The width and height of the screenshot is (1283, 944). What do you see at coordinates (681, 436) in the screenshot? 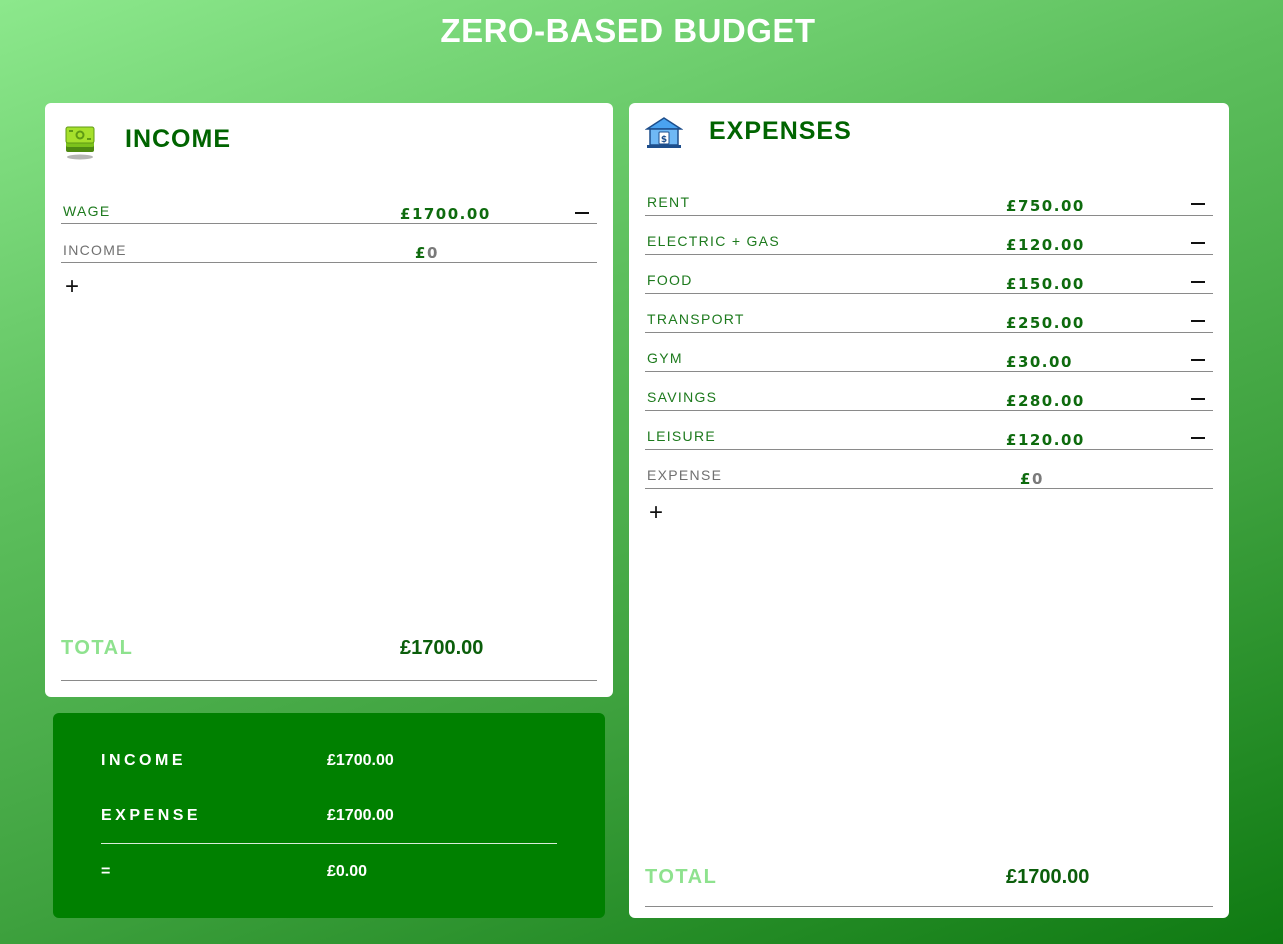
I see `expense-item-label: LEISURE` at bounding box center [681, 436].